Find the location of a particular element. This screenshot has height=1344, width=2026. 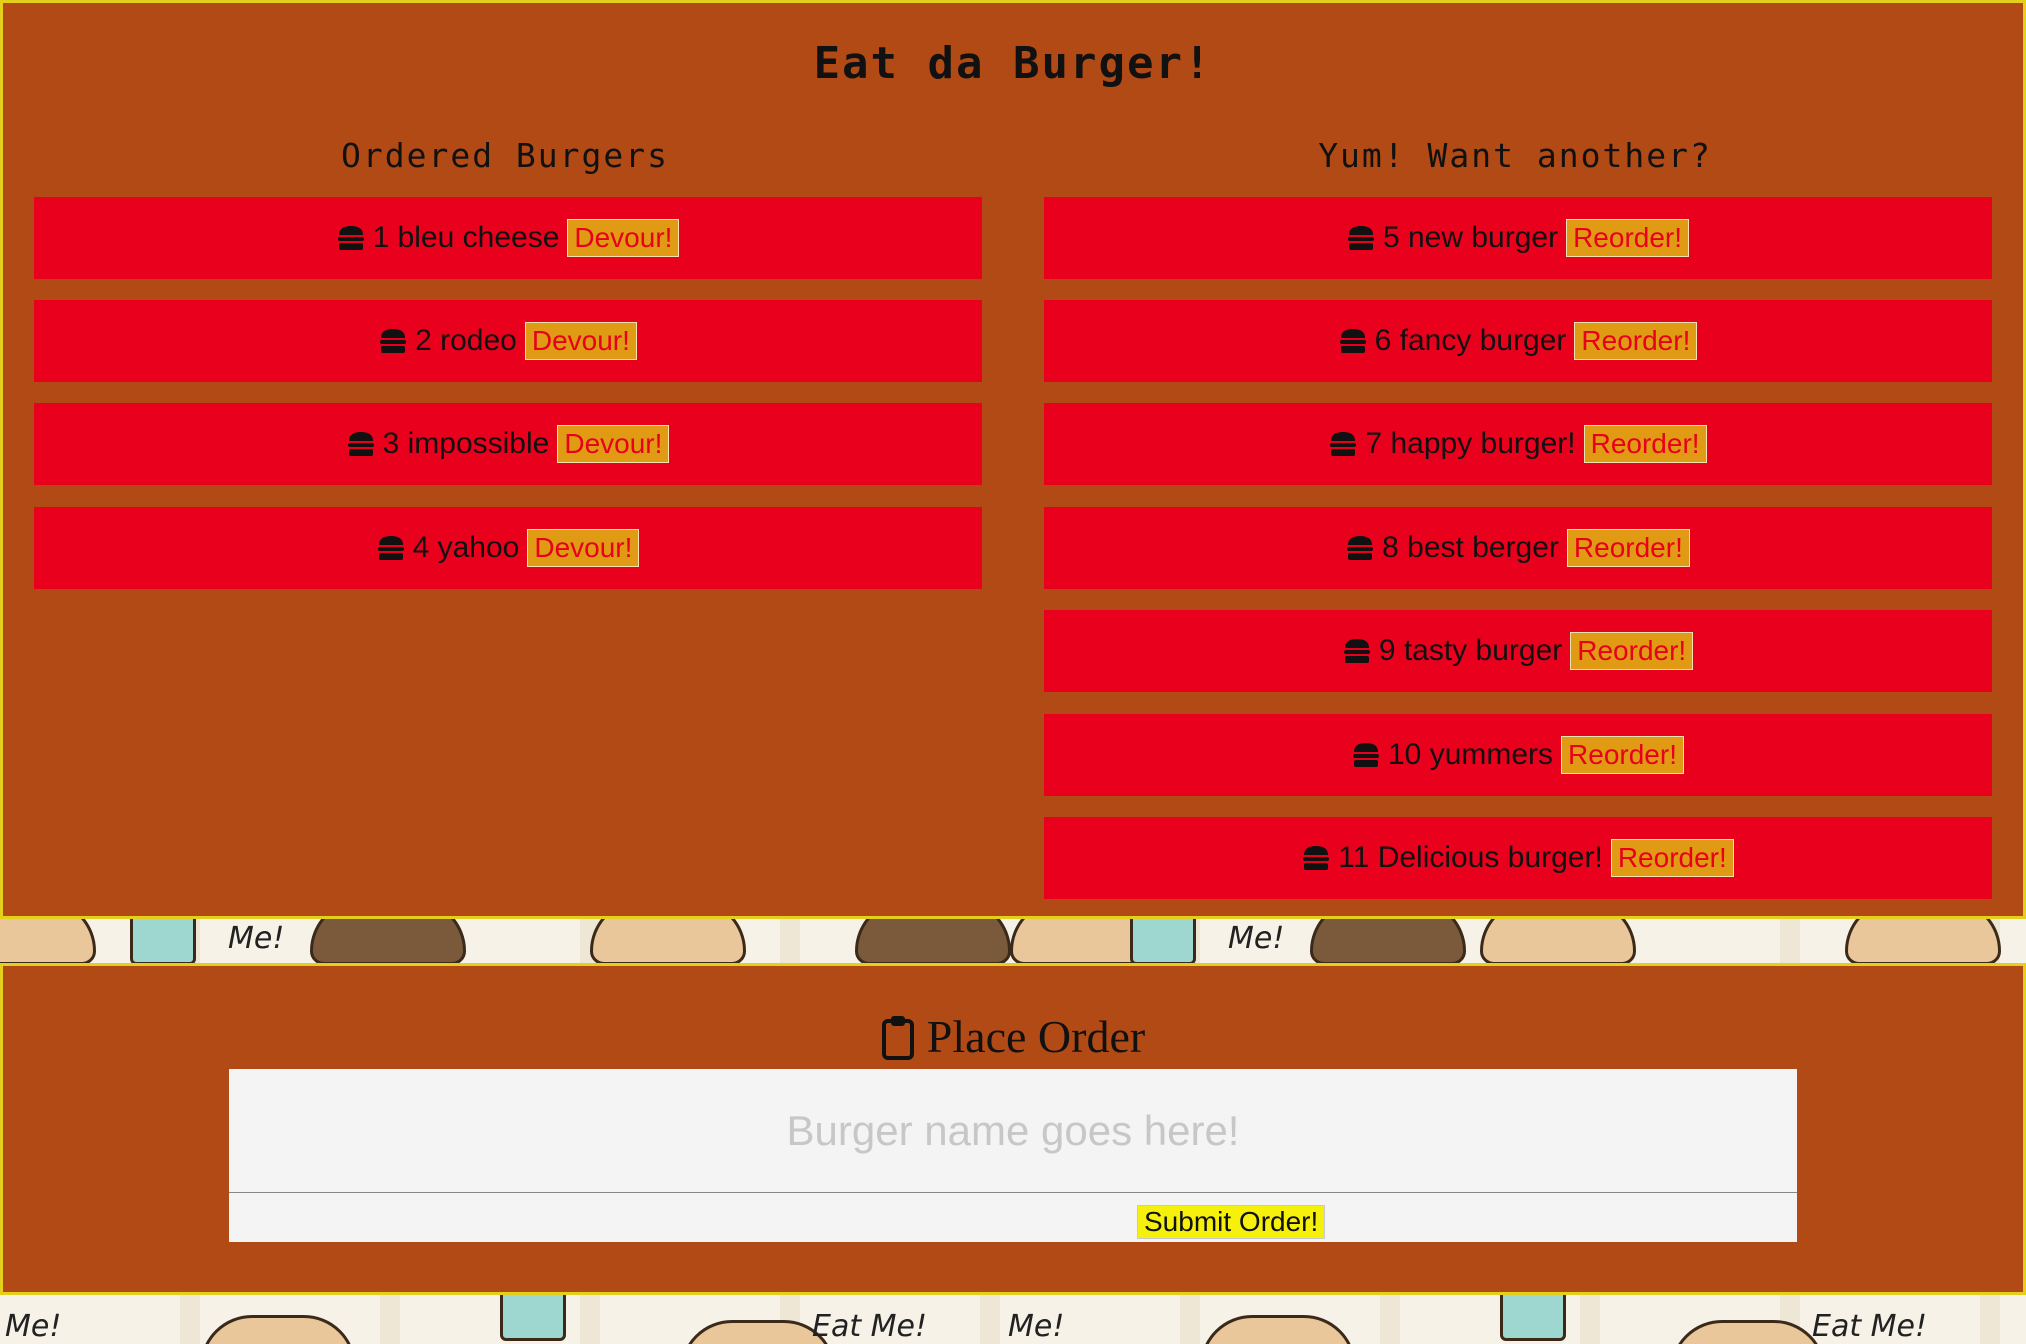

burger-name: 5 new burger is located at coordinates (1470, 237).